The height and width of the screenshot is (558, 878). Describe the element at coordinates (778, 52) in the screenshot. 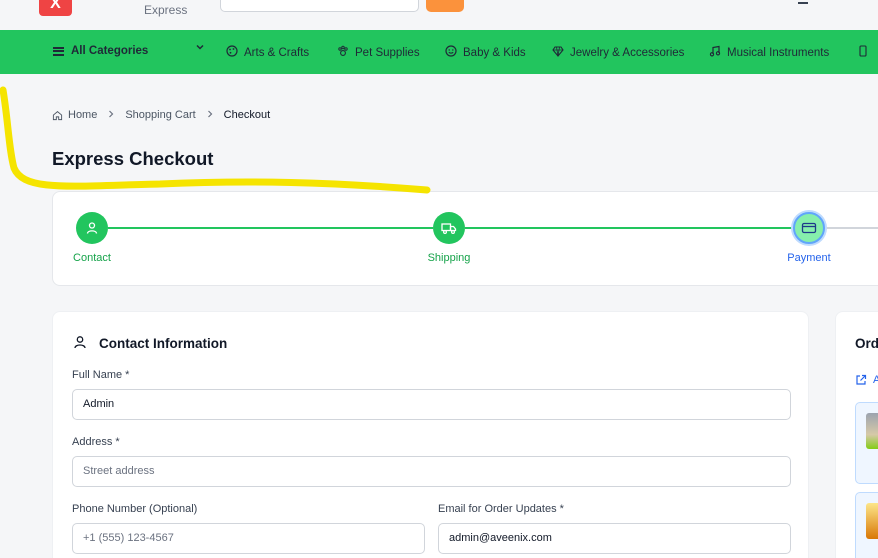

I see `category-label: Musical Instruments` at that location.